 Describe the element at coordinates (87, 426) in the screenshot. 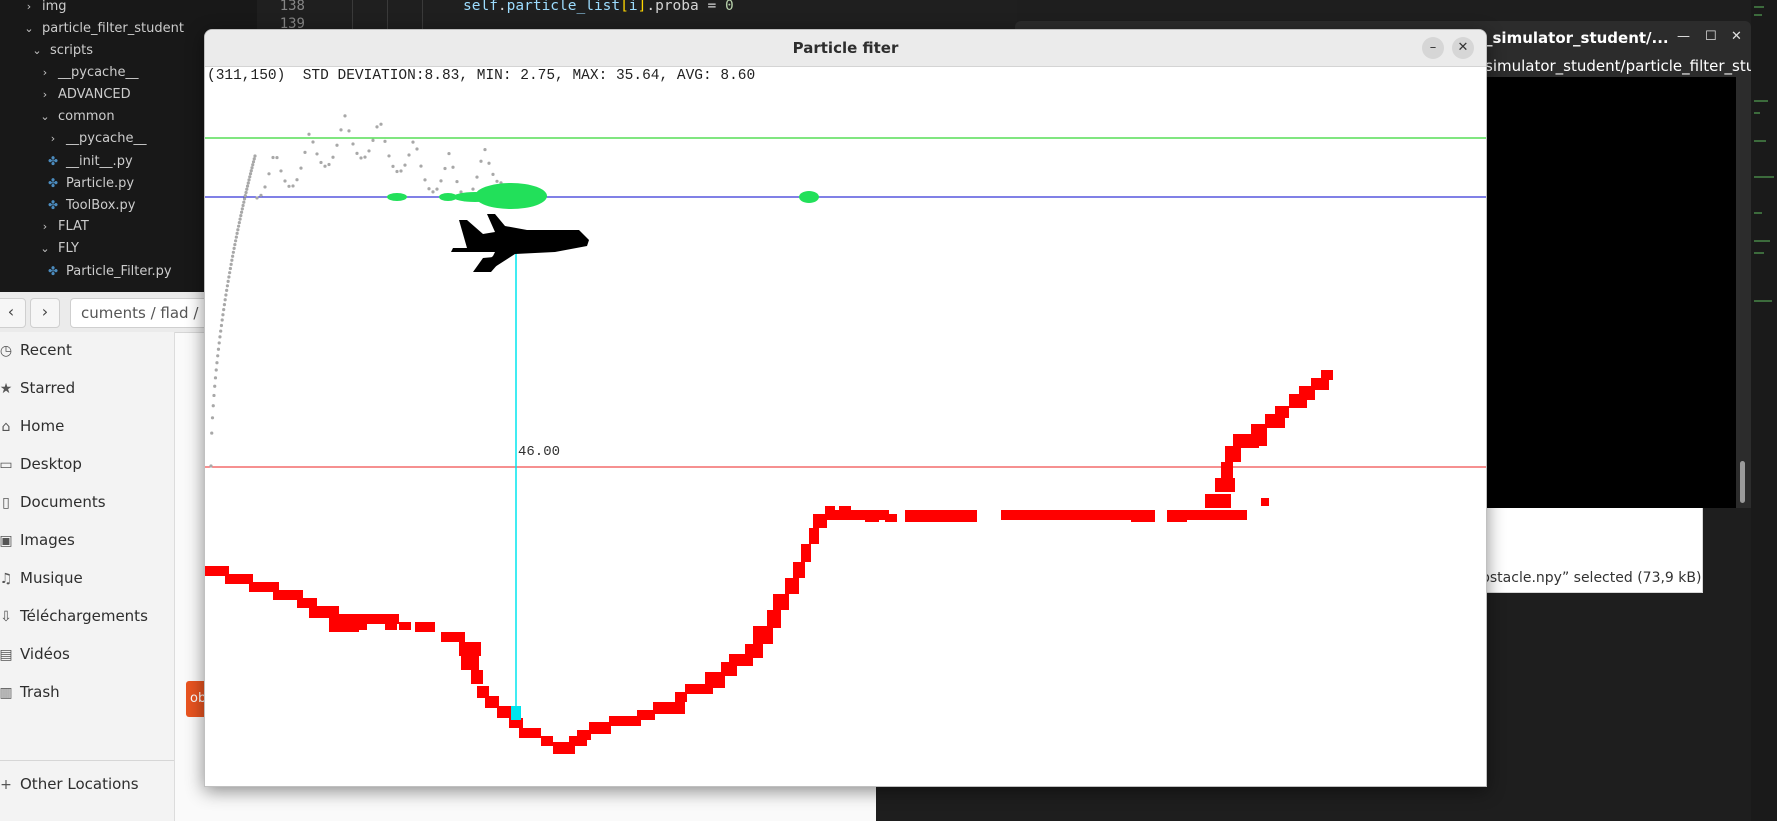

I see `sidebar-item-home: ⌂ Home` at that location.